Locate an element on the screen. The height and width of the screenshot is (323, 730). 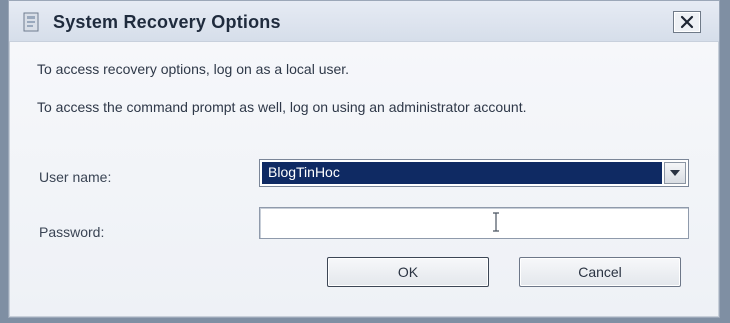
dropdown-arrow-button is located at coordinates (675, 173).